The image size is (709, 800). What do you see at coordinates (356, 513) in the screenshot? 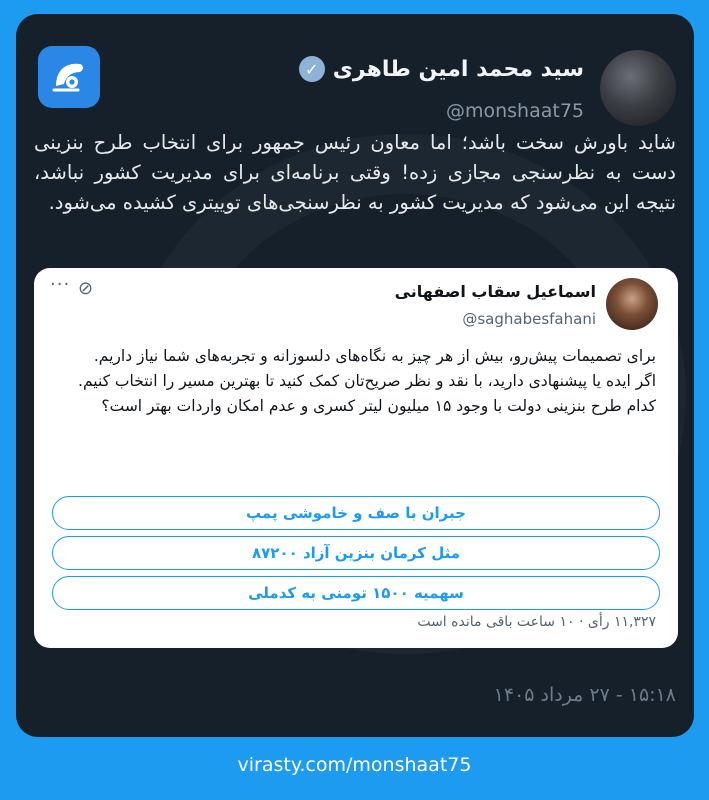
I see `poll-option: جبران با صف و خاموشی پمپ` at bounding box center [356, 513].